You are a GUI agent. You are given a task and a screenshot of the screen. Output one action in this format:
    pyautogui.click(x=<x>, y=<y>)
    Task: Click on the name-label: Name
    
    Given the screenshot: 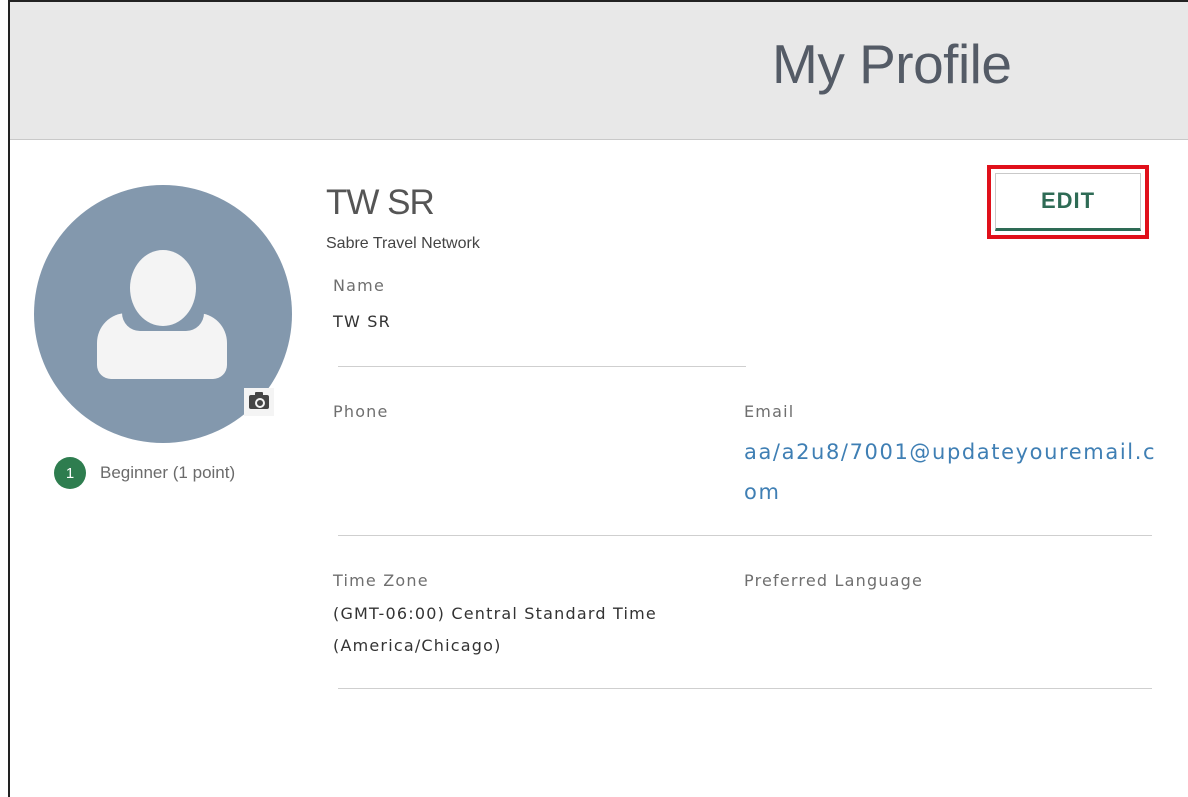 What is the action you would take?
    pyautogui.click(x=359, y=285)
    